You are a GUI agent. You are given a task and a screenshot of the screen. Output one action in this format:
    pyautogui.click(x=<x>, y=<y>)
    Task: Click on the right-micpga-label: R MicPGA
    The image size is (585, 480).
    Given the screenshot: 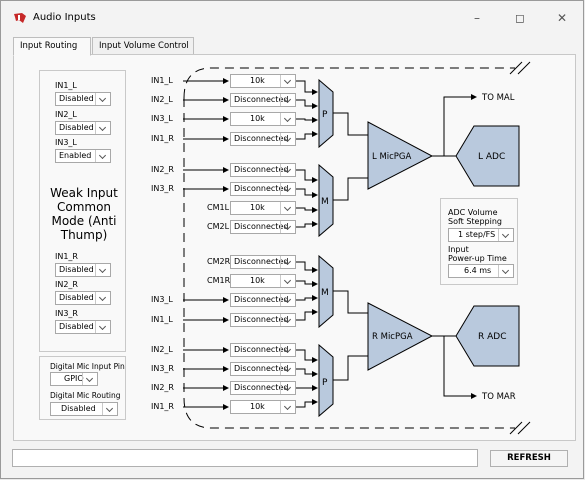 What is the action you would take?
    pyautogui.click(x=392, y=337)
    